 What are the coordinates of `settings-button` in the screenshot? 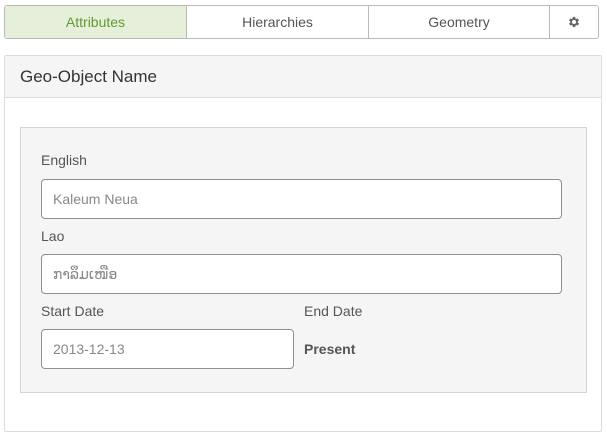 It's located at (574, 22).